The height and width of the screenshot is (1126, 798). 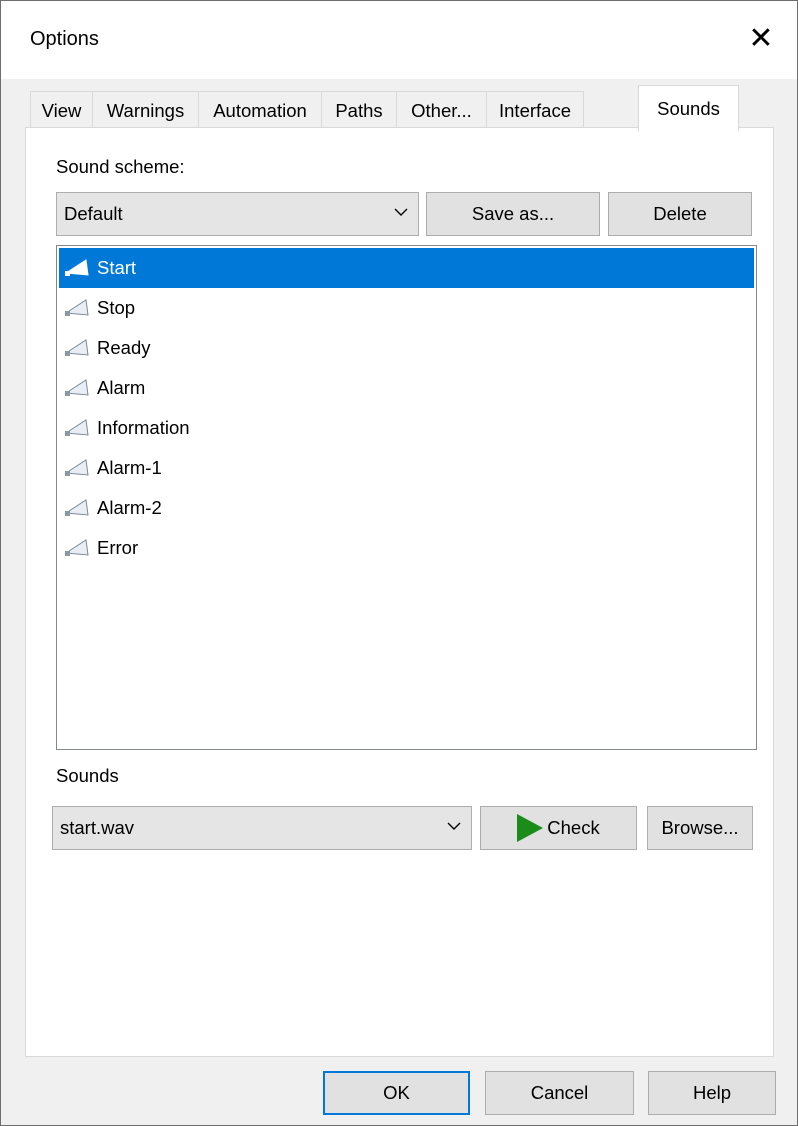 What do you see at coordinates (237, 214) in the screenshot?
I see `sound-scheme-dropdown: Default` at bounding box center [237, 214].